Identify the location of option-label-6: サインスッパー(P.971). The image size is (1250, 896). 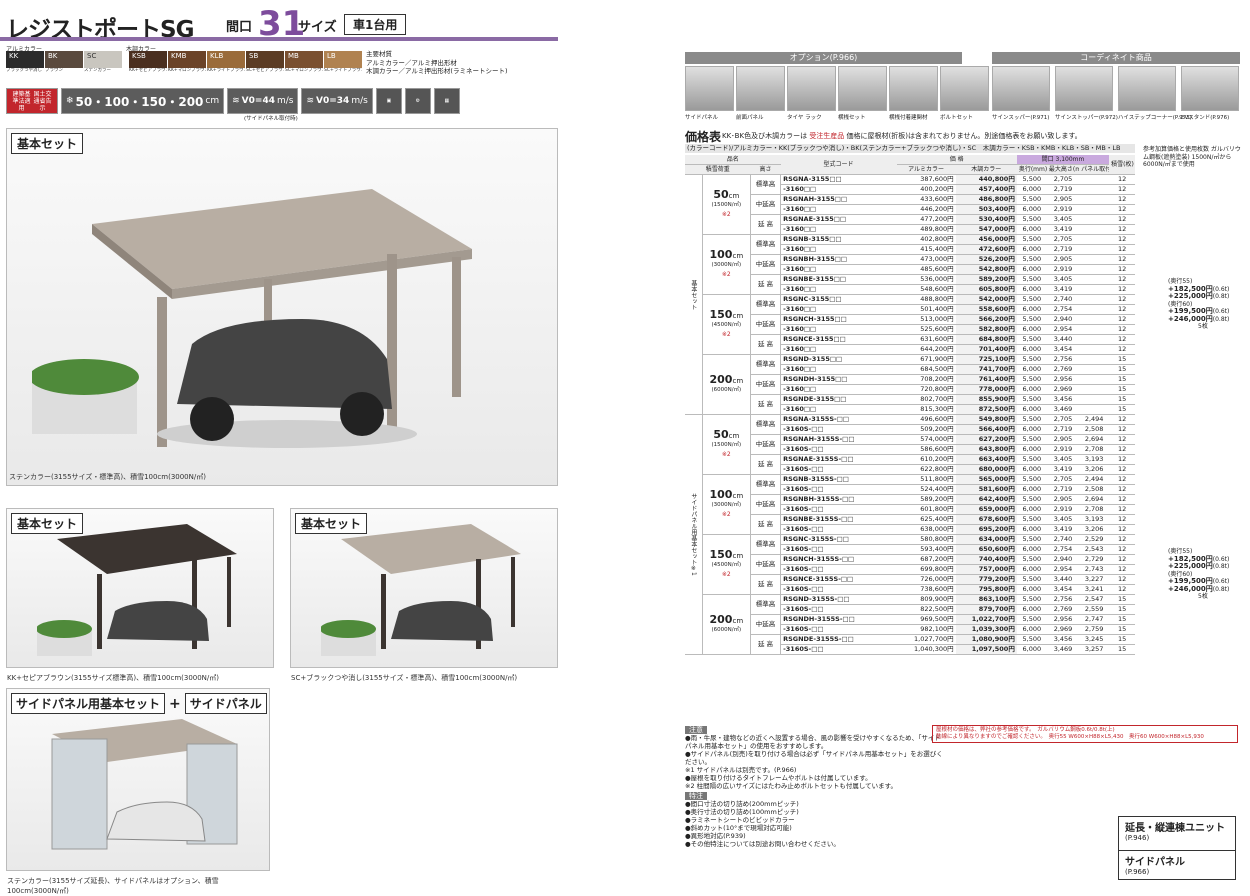
(1021, 118).